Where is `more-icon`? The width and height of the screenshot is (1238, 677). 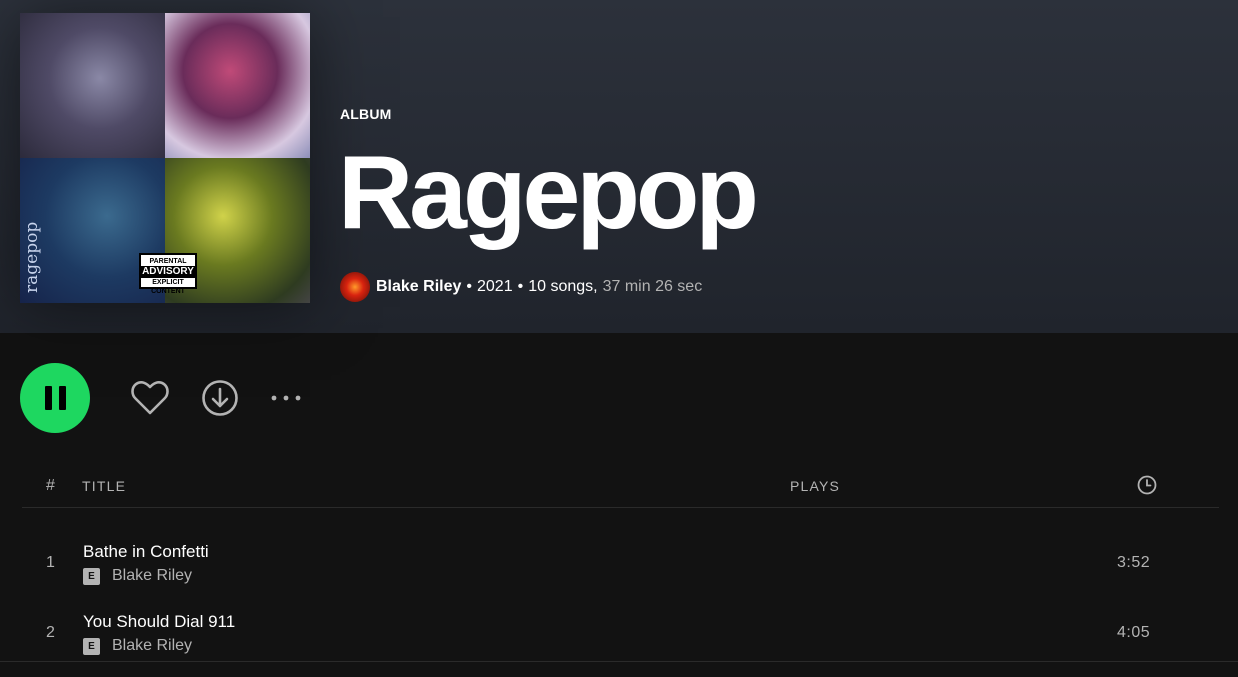
more-icon is located at coordinates (286, 398).